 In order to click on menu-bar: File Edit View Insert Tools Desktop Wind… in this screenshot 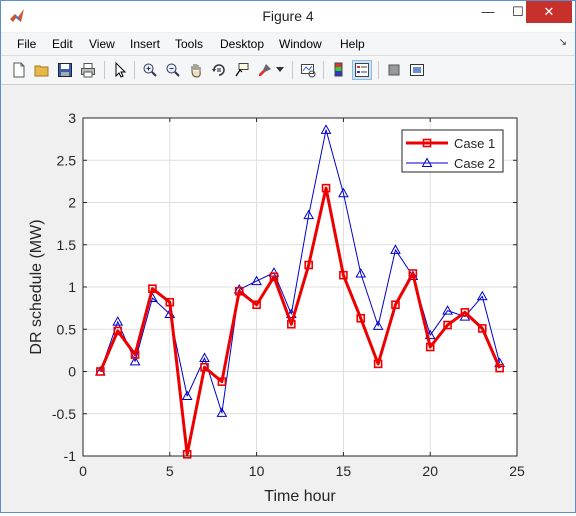, I will do `click(288, 44)`.